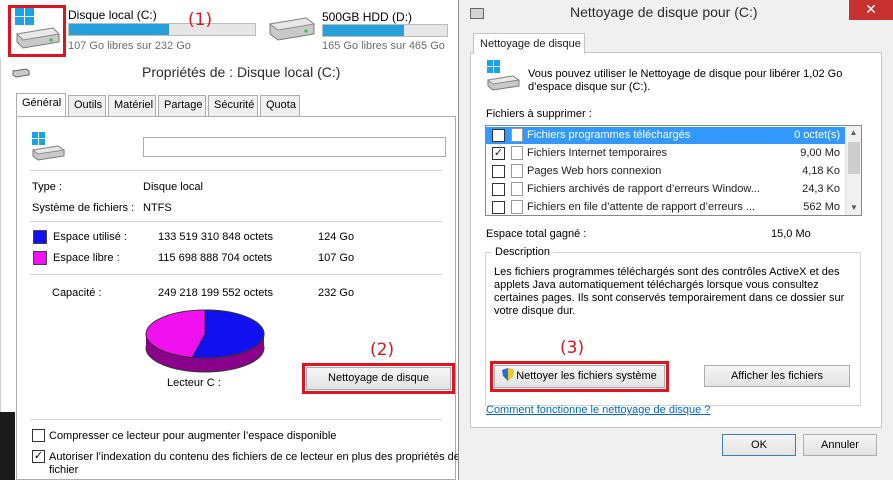 Image resolution: width=893 pixels, height=480 pixels. What do you see at coordinates (821, 189) in the screenshot?
I see `file-size: 24,3 Ko` at bounding box center [821, 189].